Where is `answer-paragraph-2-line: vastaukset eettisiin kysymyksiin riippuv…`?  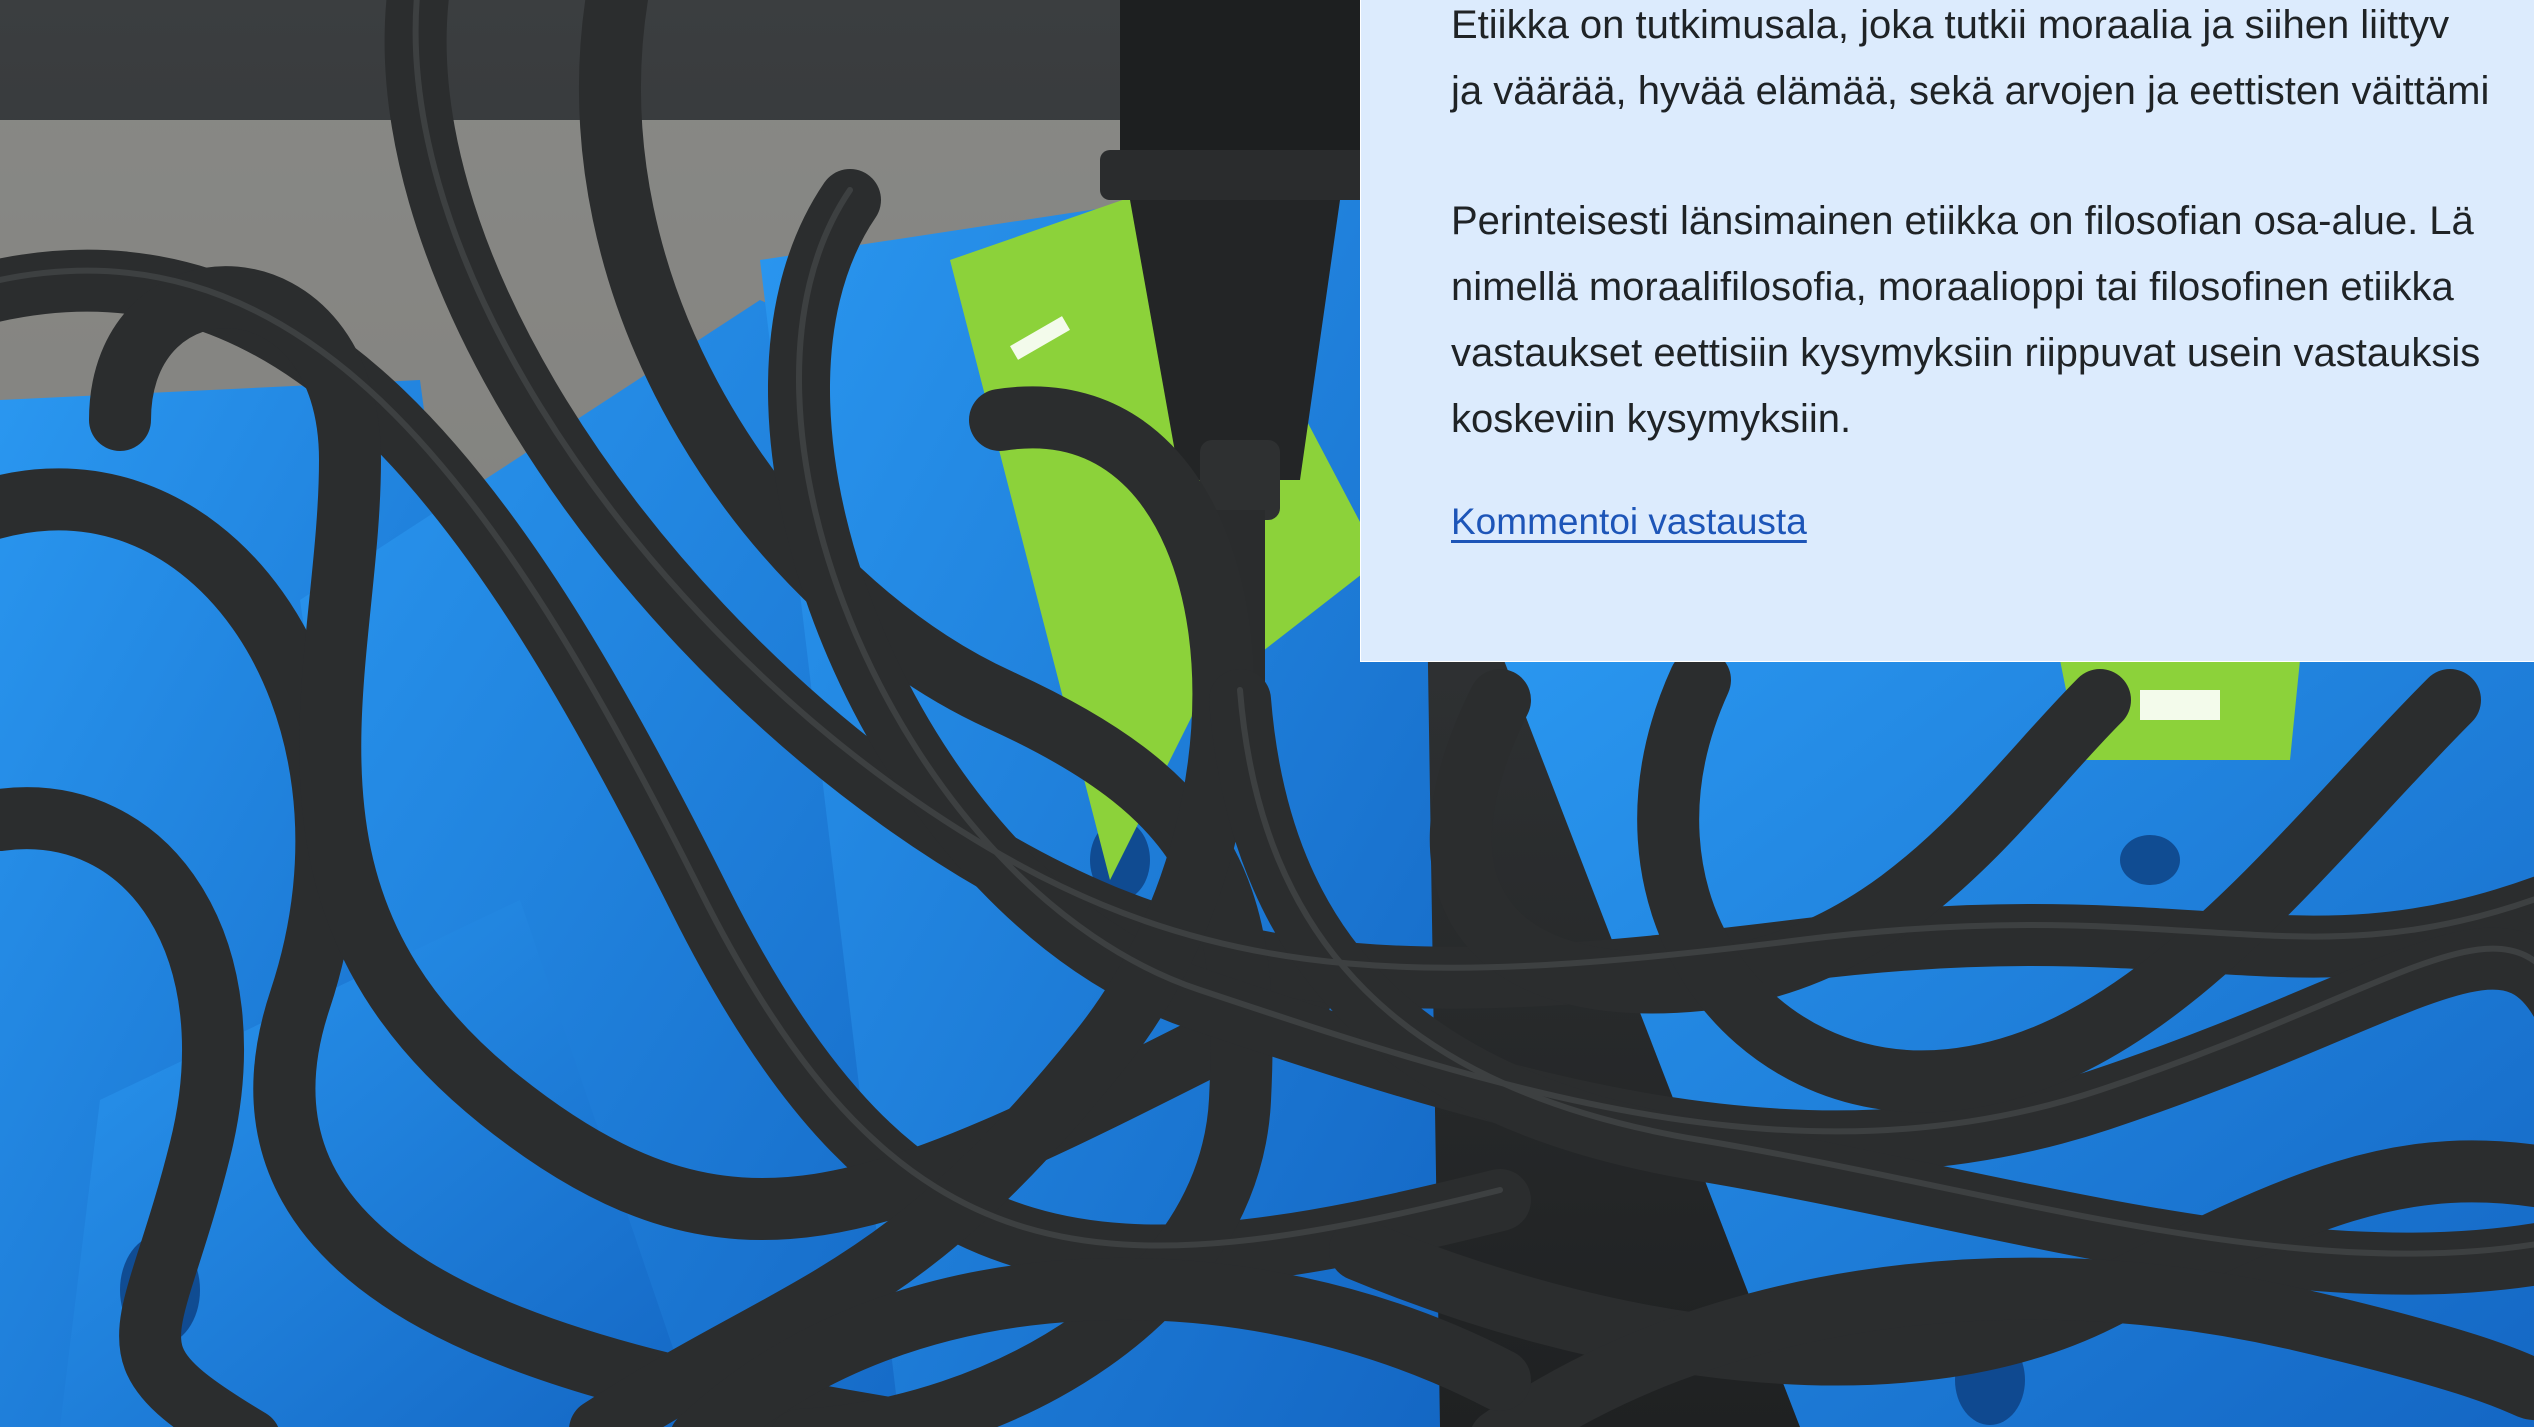
answer-paragraph-2-line: vastaukset eettisiin kysymyksiin riippuv… is located at coordinates (1966, 353).